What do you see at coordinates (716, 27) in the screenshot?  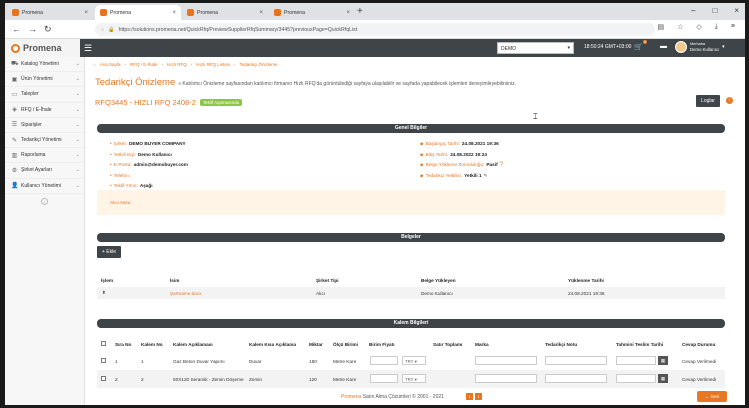 I see `download-icon: ⤓` at bounding box center [716, 27].